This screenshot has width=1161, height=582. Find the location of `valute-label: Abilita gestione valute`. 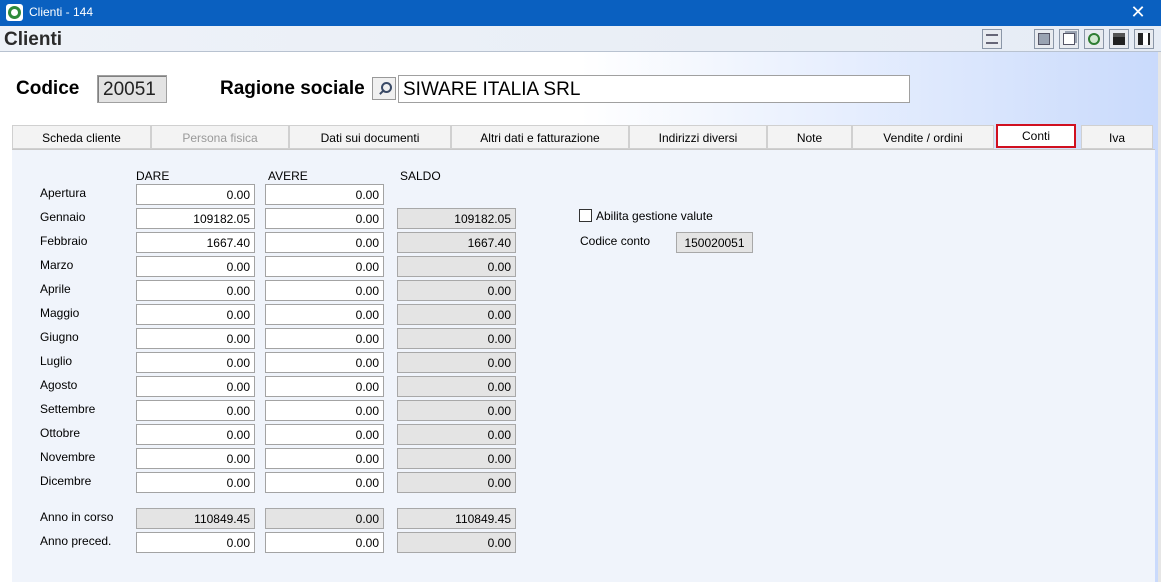

valute-label: Abilita gestione valute is located at coordinates (654, 216).